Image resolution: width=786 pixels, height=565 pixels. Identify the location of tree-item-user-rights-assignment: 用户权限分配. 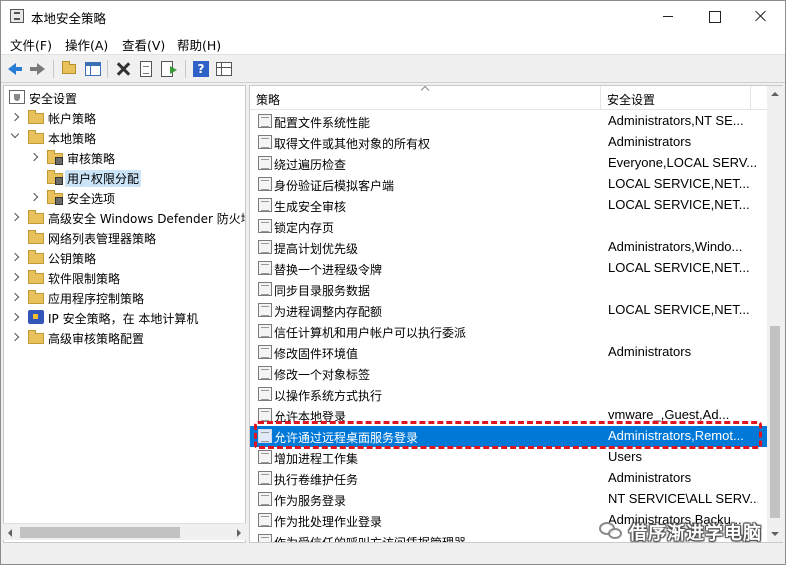
(124, 178).